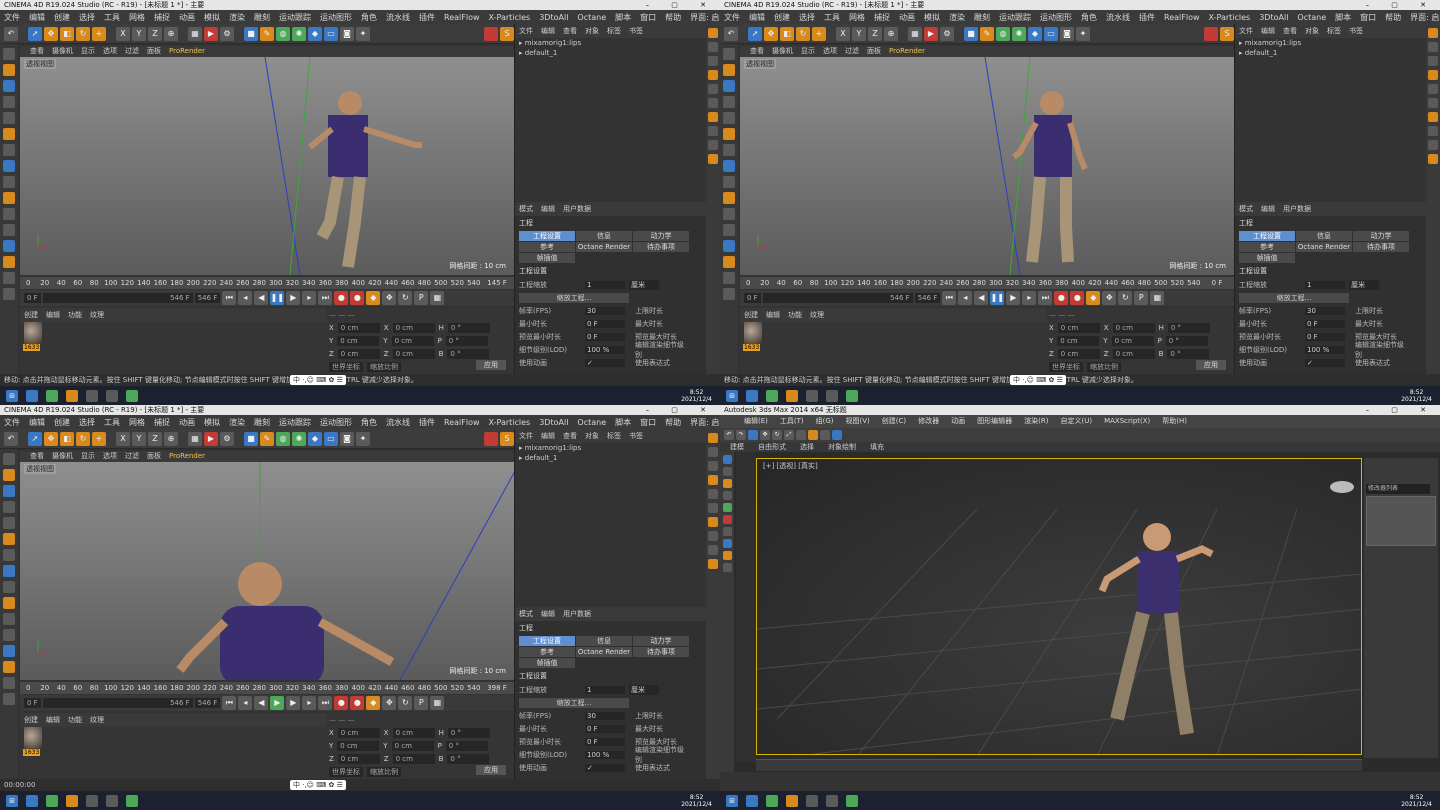 The width and height of the screenshot is (1440, 810). Describe the element at coordinates (648, 422) in the screenshot. I see `menu-item: 窗口` at that location.